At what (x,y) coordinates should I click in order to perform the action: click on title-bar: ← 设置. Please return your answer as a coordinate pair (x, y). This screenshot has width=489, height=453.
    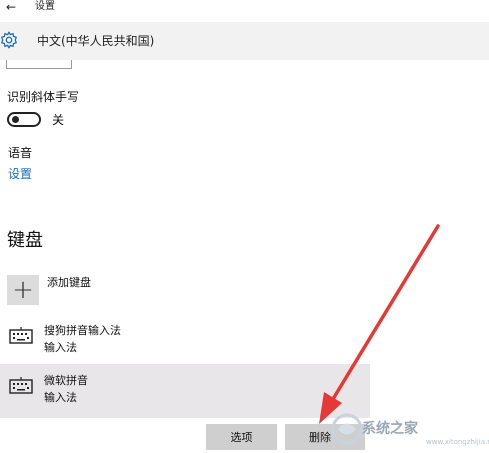
    Looking at the image, I should click on (244, 11).